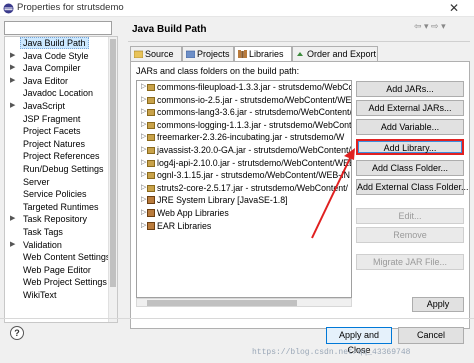 The width and height of the screenshot is (474, 363). Describe the element at coordinates (156, 53) in the screenshot. I see `tab-source: Source` at that location.